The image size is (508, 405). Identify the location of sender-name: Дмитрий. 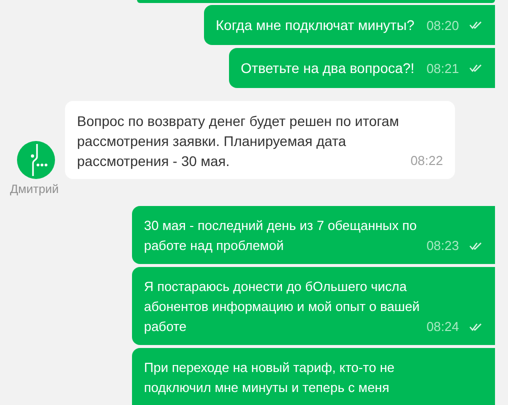
(34, 189).